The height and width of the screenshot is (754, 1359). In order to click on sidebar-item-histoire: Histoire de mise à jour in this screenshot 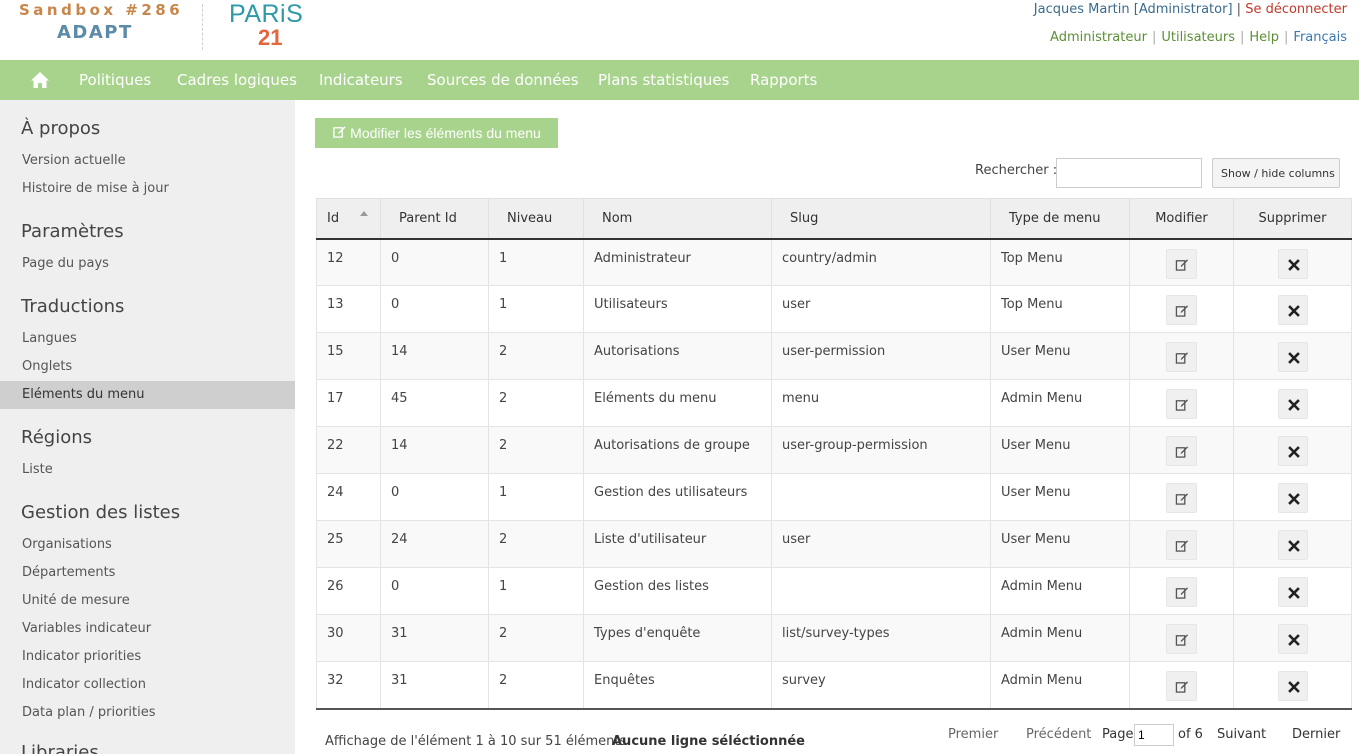, I will do `click(95, 188)`.